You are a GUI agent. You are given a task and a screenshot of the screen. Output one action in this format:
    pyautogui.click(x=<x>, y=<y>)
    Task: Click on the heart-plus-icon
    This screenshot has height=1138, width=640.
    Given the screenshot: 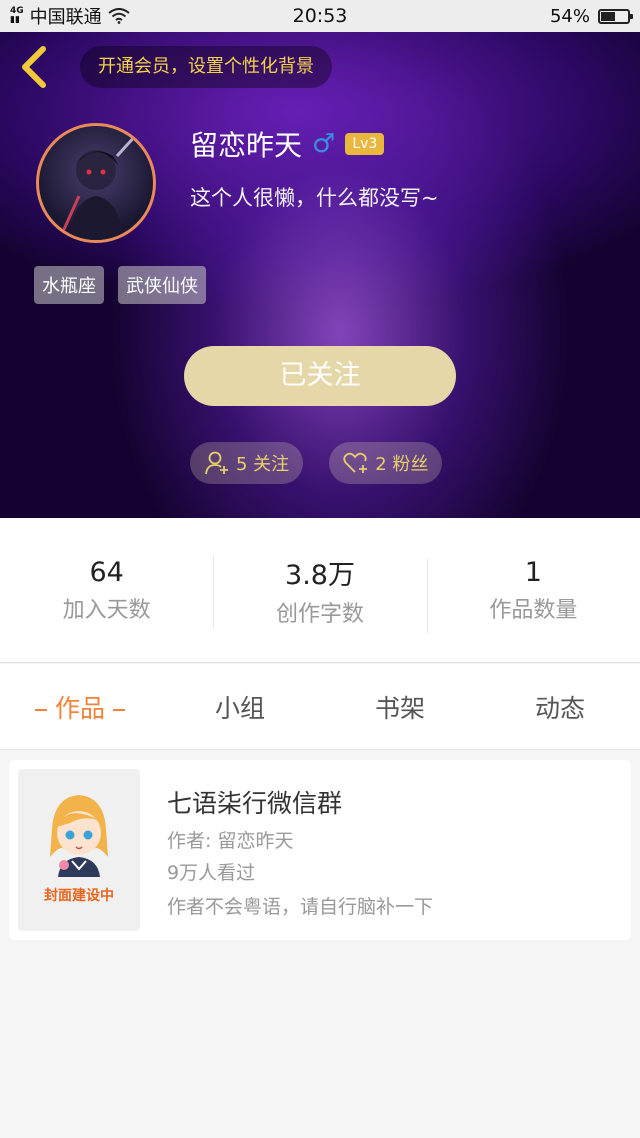 What is the action you would take?
    pyautogui.click(x=355, y=462)
    